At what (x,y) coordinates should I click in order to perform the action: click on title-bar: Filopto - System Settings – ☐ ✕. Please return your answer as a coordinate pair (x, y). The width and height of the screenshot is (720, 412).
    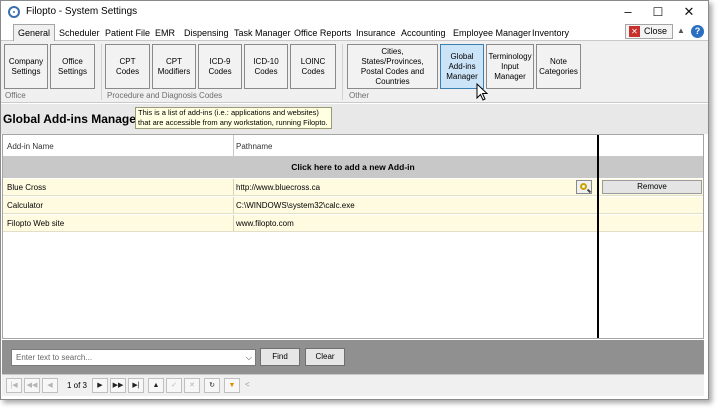
    Looking at the image, I should click on (354, 12).